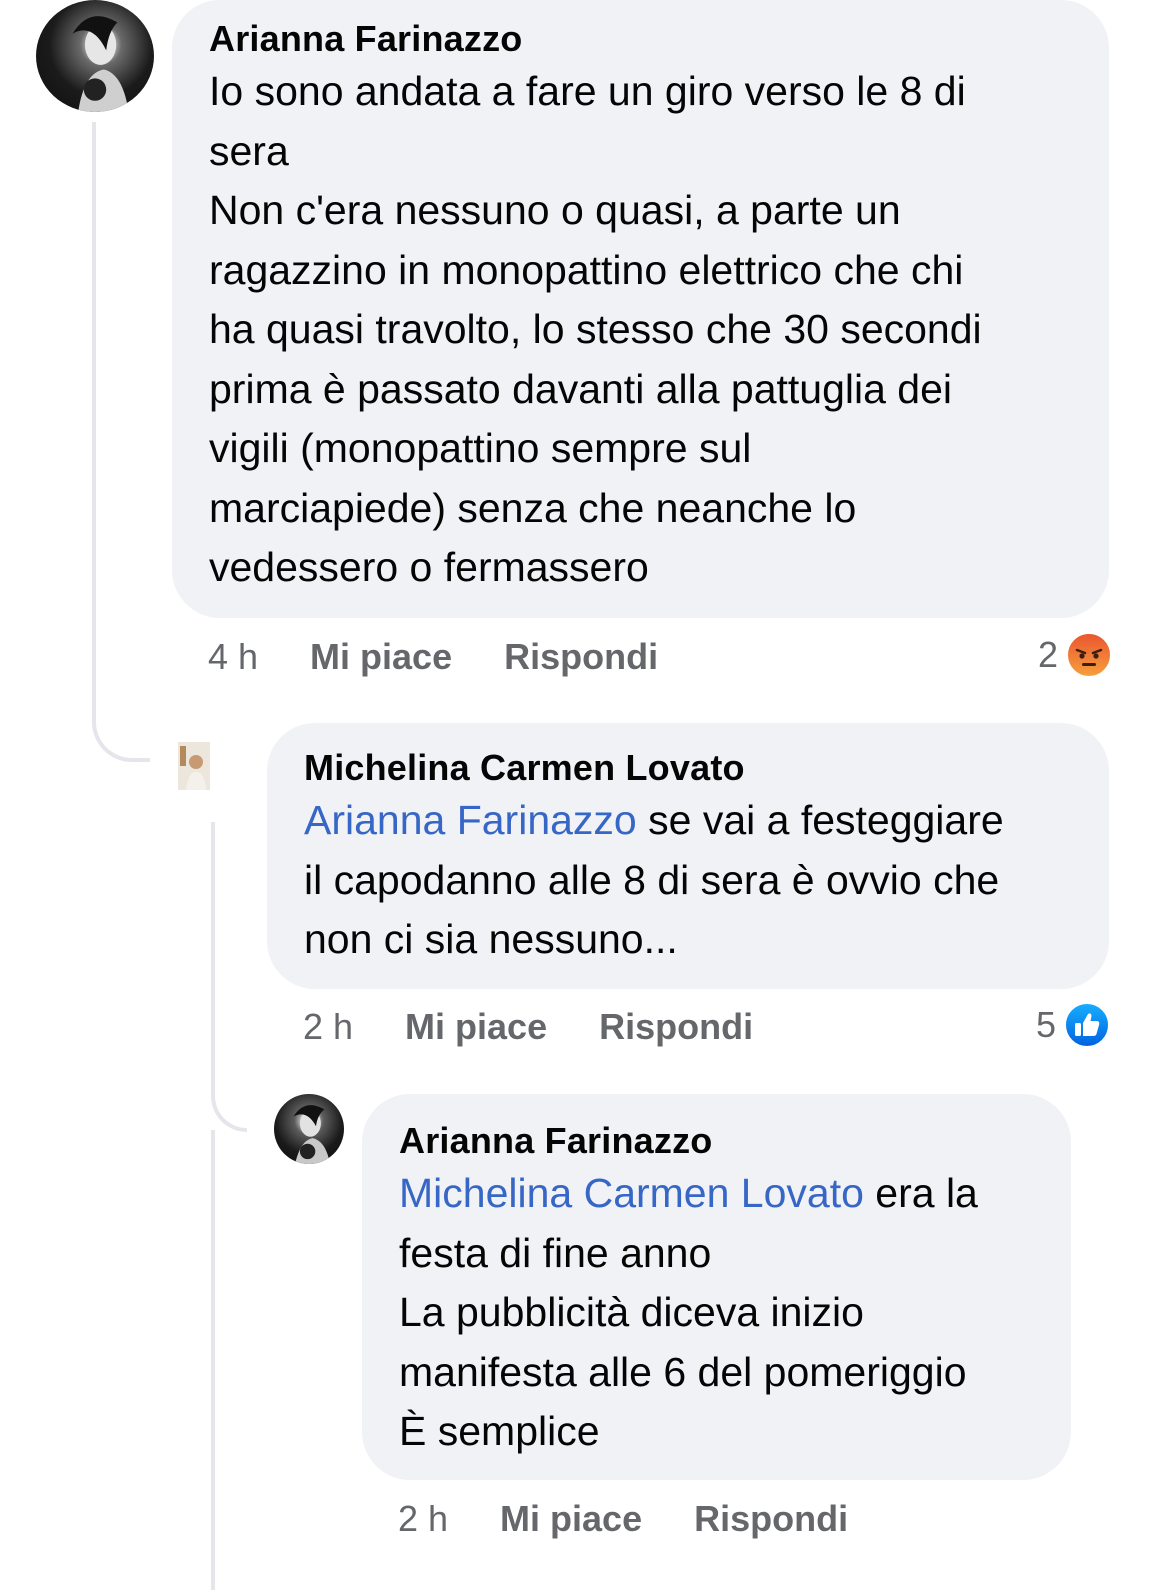 This screenshot has height=1590, width=1170. What do you see at coordinates (1048, 654) in the screenshot?
I see `reaction-count: 2` at bounding box center [1048, 654].